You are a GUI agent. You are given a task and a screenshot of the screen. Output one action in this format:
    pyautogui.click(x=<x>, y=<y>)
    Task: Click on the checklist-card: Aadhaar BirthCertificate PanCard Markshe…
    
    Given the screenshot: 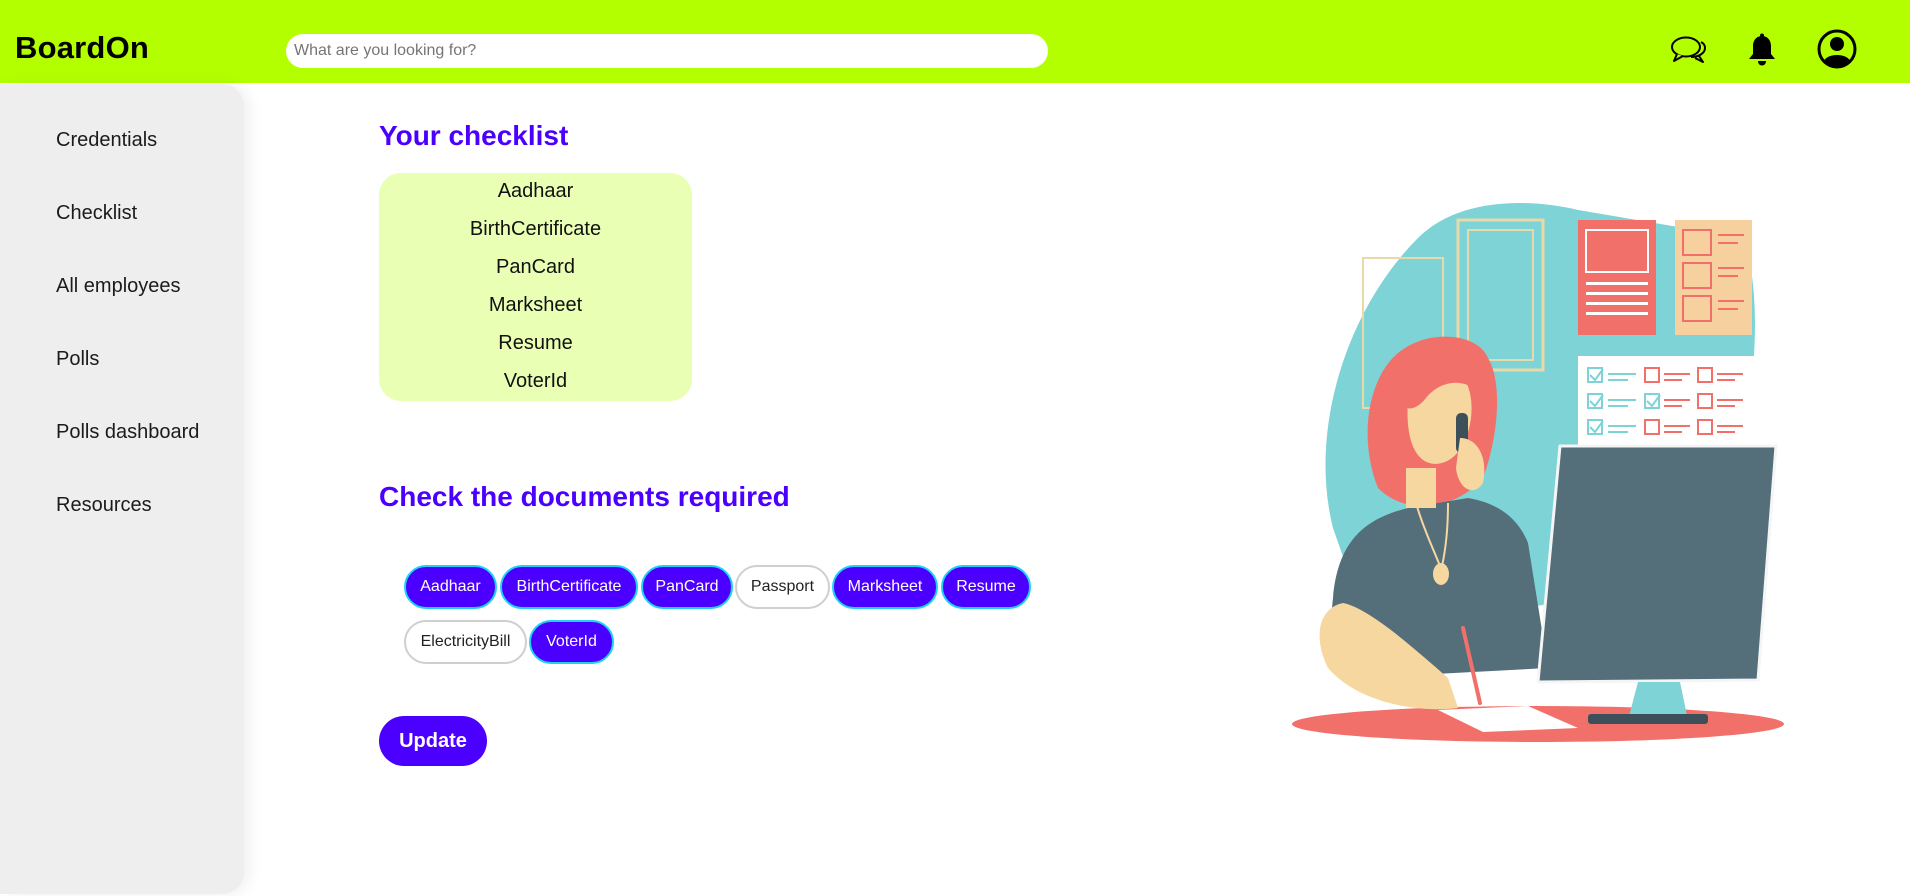 What is the action you would take?
    pyautogui.click(x=535, y=287)
    